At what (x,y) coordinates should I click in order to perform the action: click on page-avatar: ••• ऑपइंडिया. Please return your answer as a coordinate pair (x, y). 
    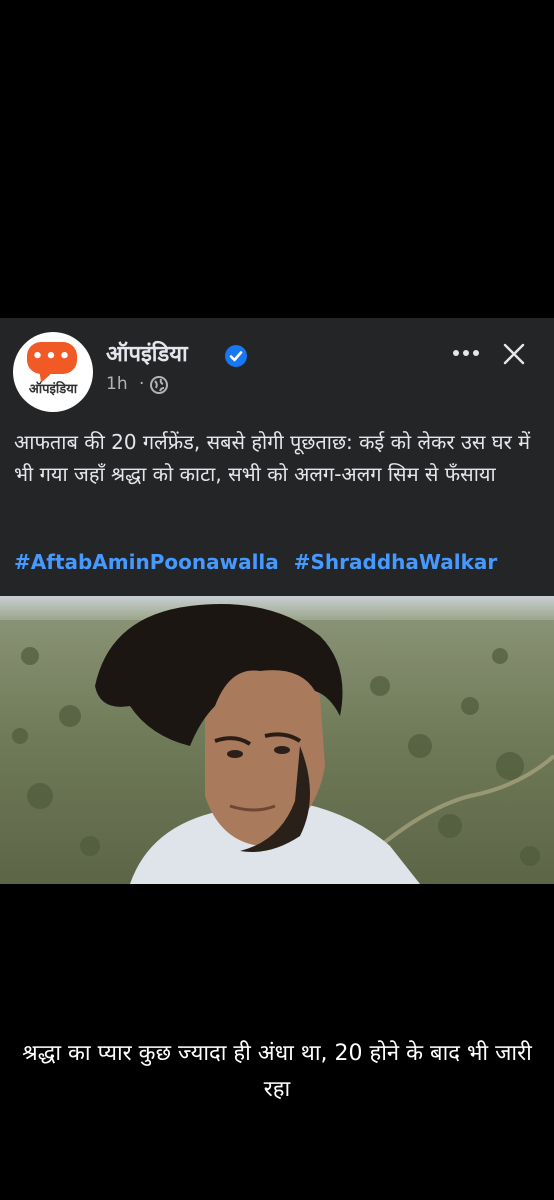
    Looking at the image, I should click on (53, 372).